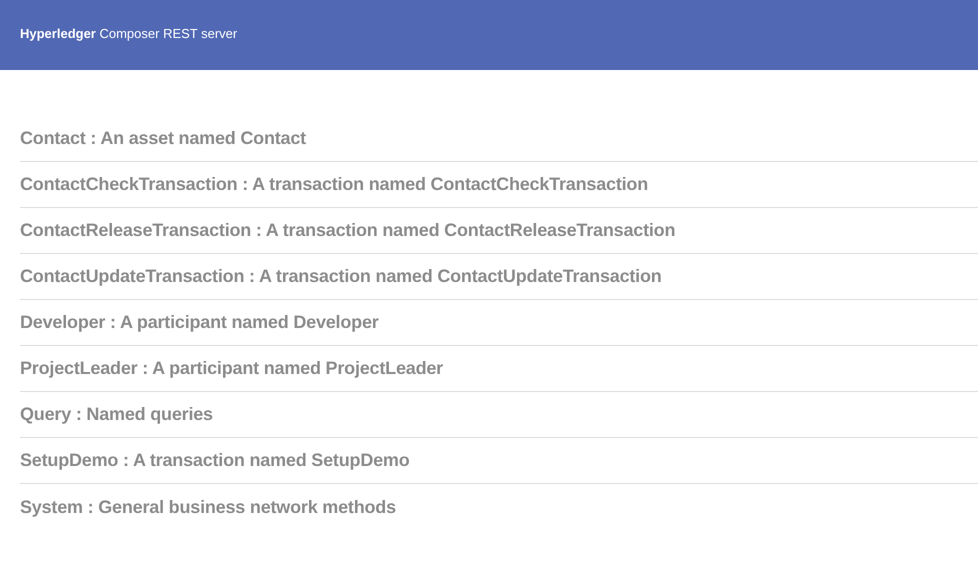 Image resolution: width=978 pixels, height=588 pixels. What do you see at coordinates (334, 184) in the screenshot?
I see `resource-link: ContactCheckTransaction : A transaction named ContactCheckTransaction` at bounding box center [334, 184].